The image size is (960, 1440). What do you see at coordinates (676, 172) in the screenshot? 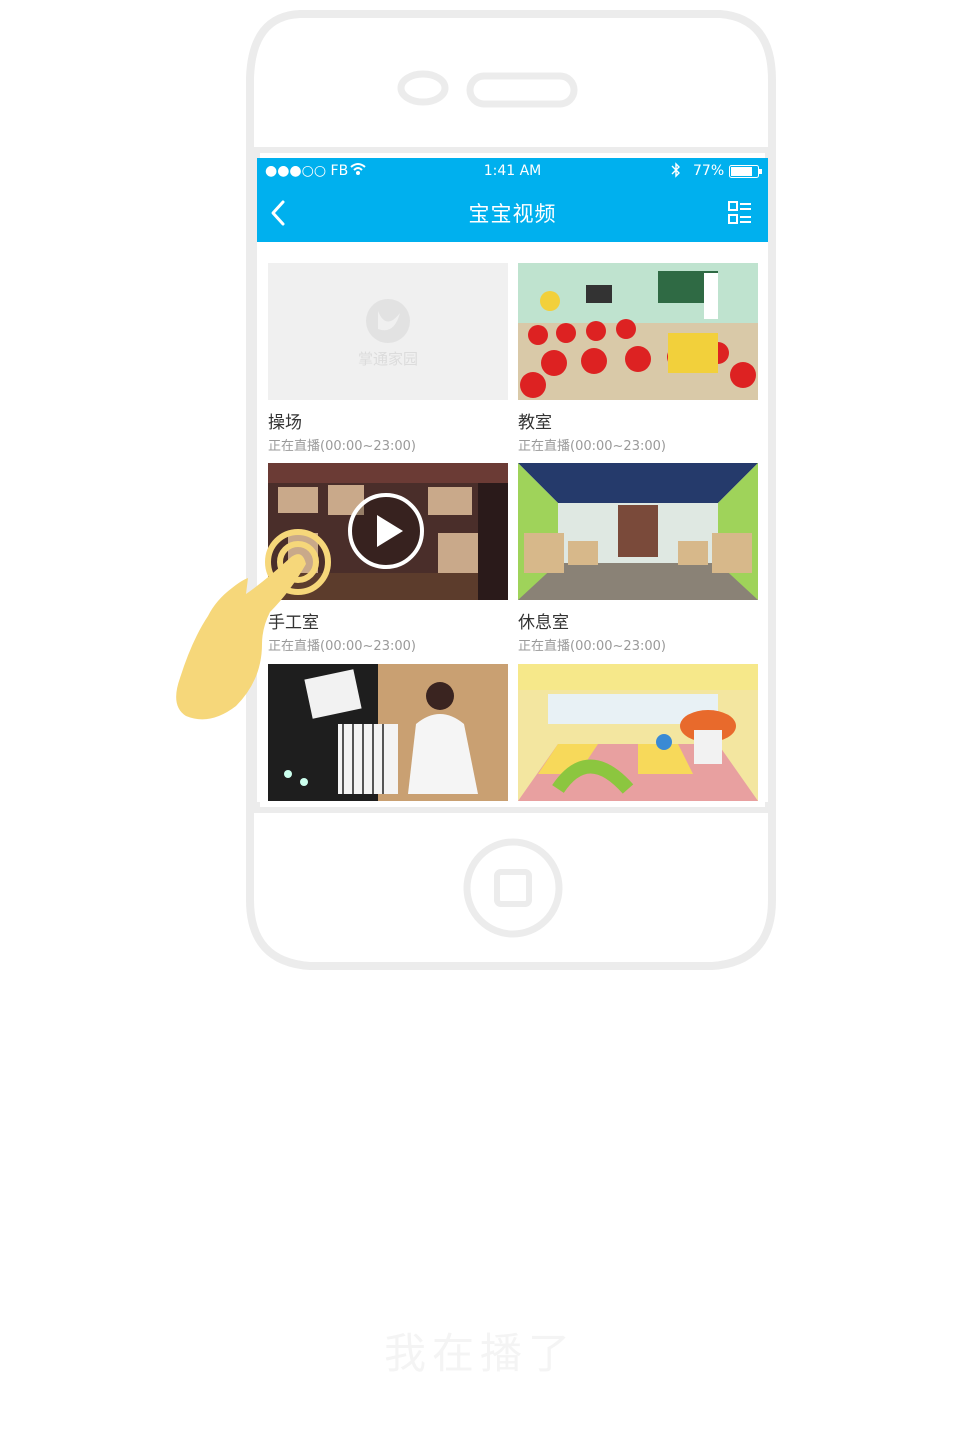
I see `bluetooth-icon` at bounding box center [676, 172].